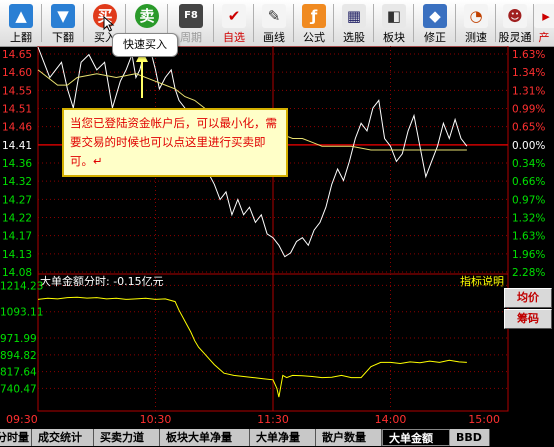 The height and width of the screenshot is (447, 554). Describe the element at coordinates (17, 182) in the screenshot. I see `y-tick-label: 14.32` at that location.